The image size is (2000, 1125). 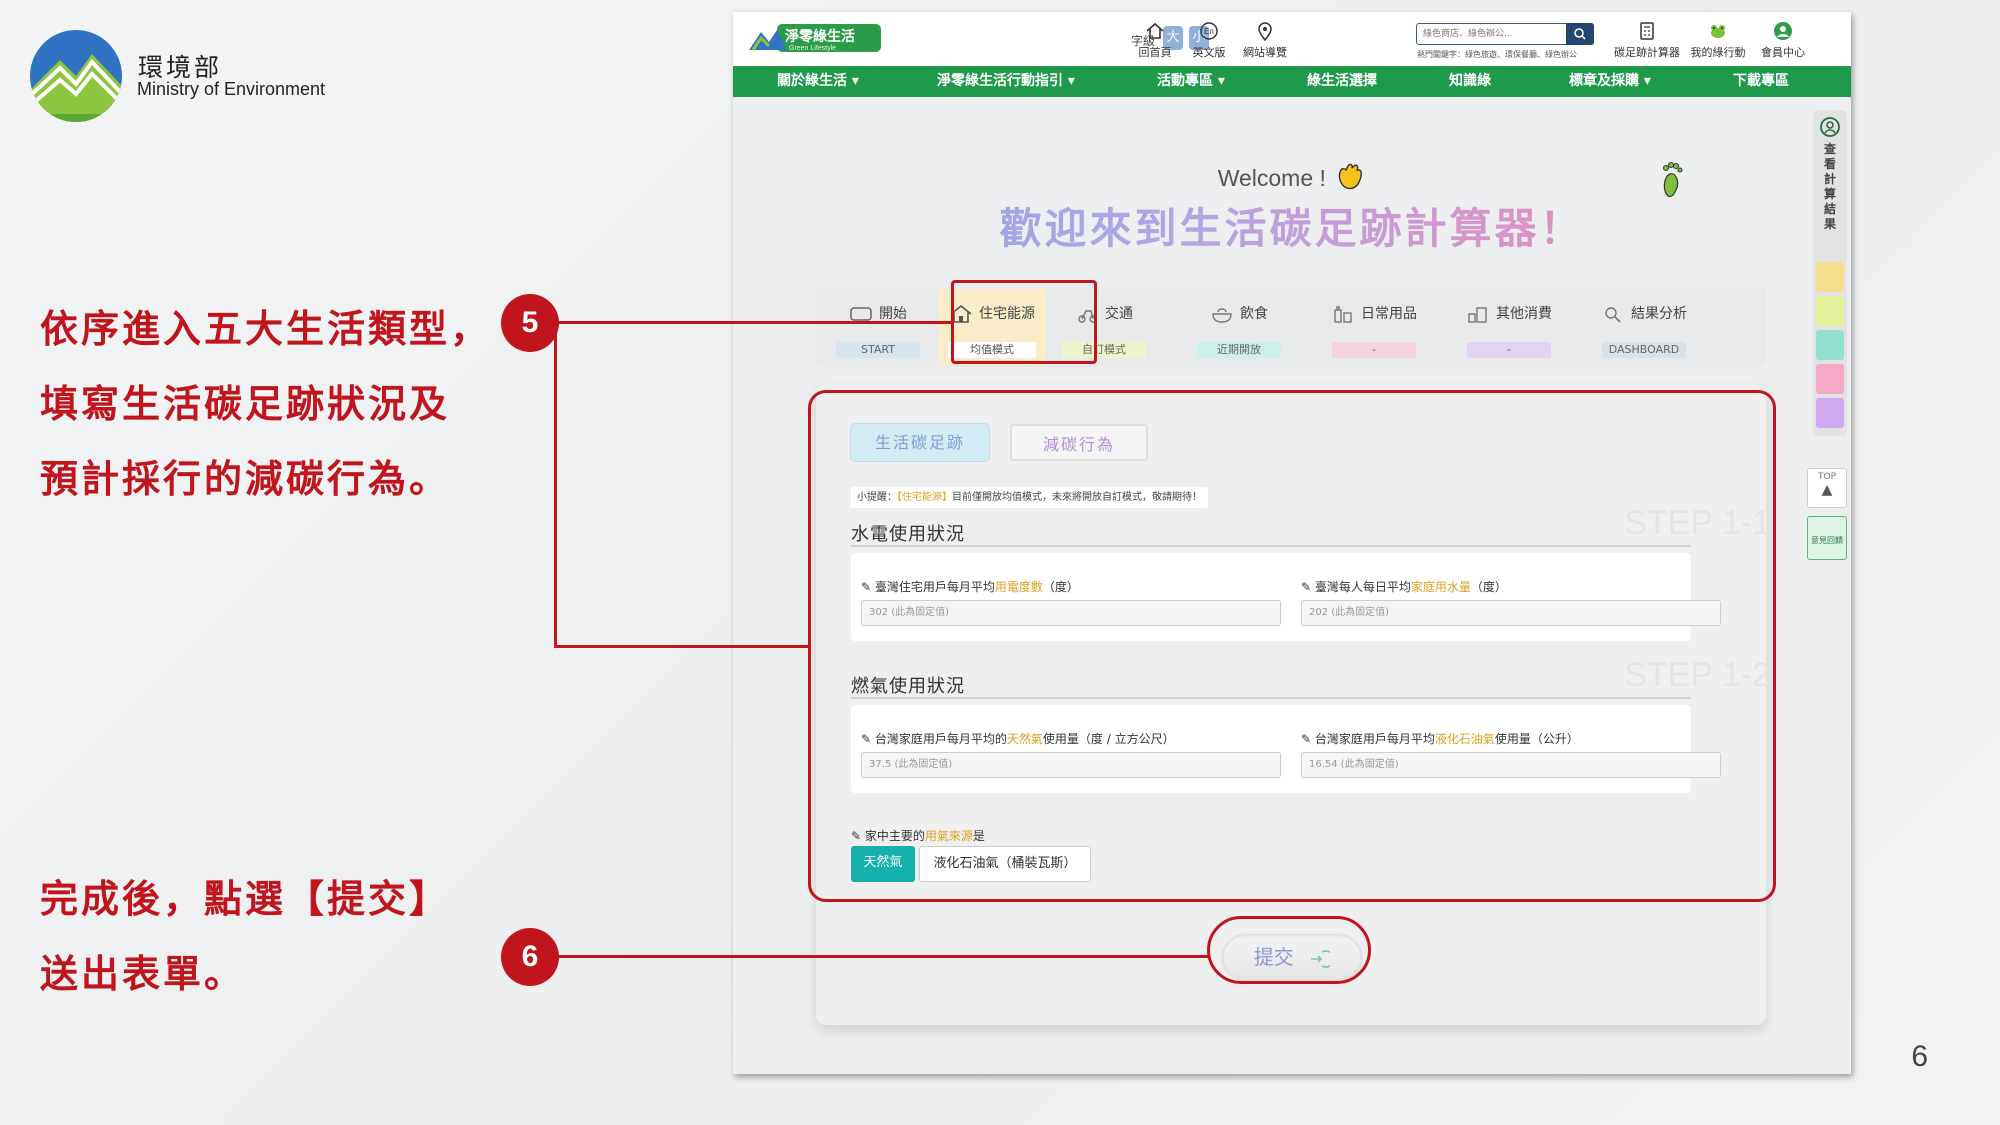 What do you see at coordinates (1006, 81) in the screenshot?
I see `nav-action-guide: 淨零綠生活行動指引 ▾` at bounding box center [1006, 81].